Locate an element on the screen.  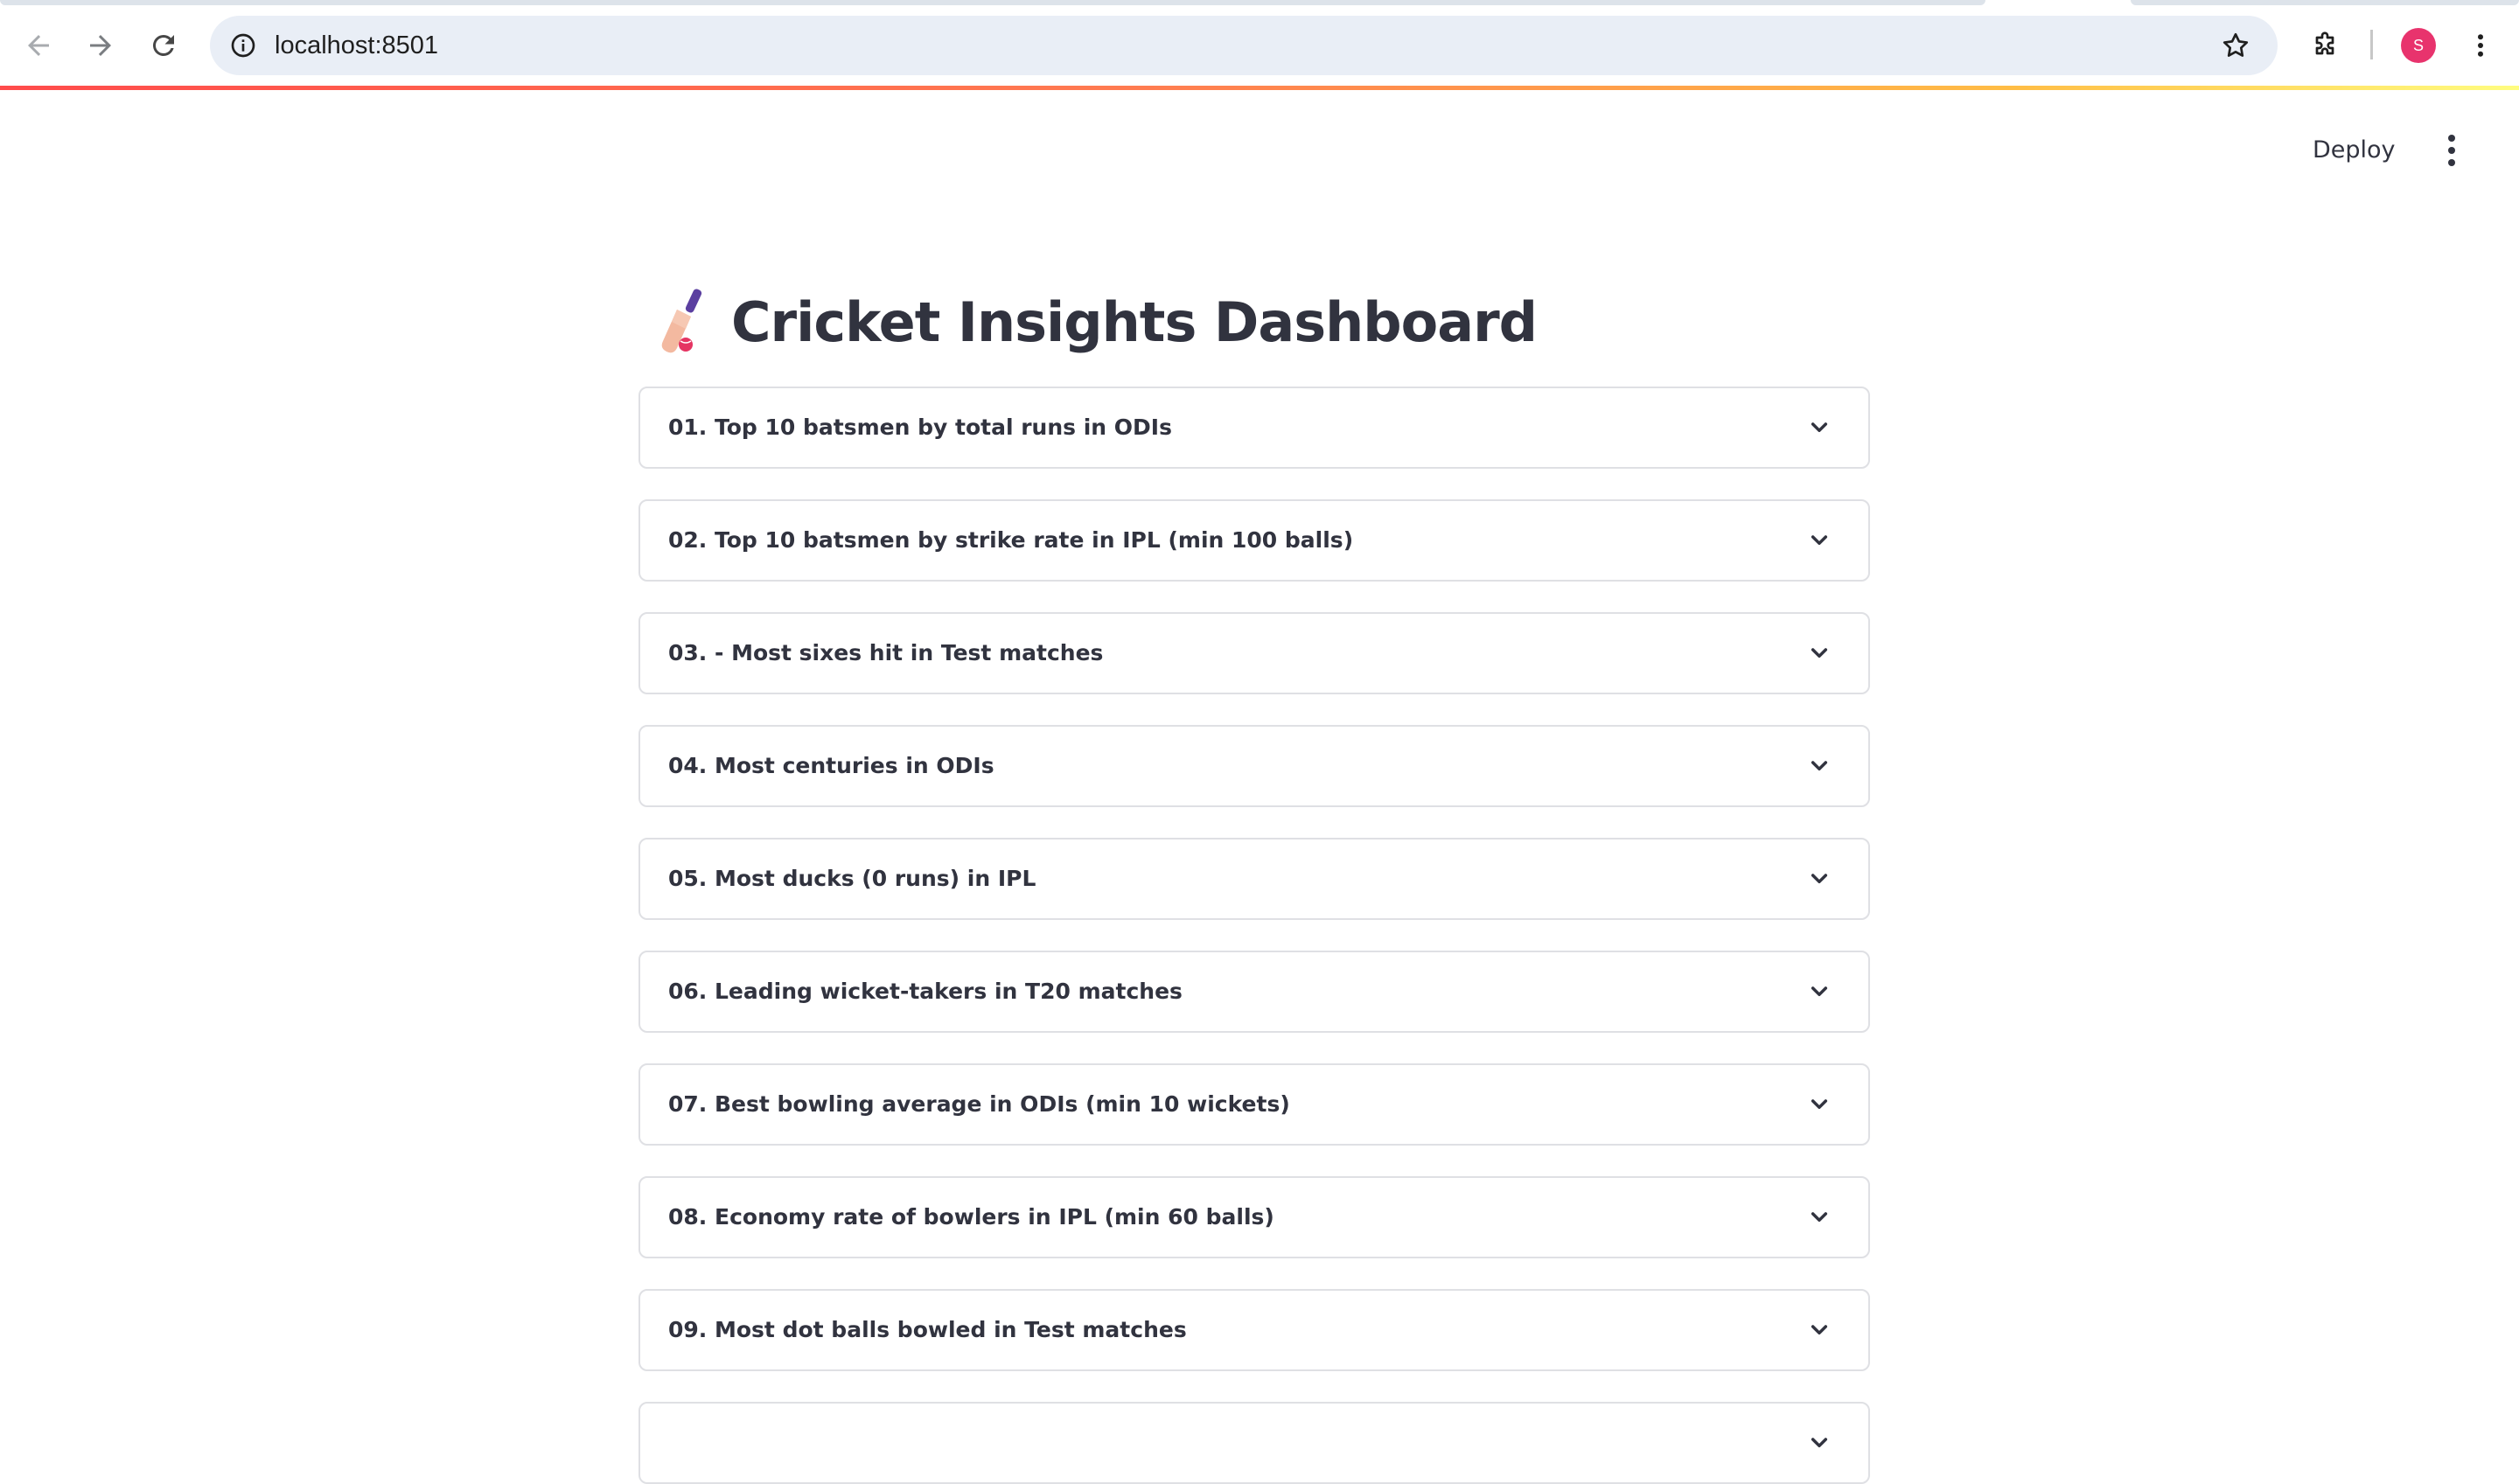
back-button is located at coordinates (38, 45).